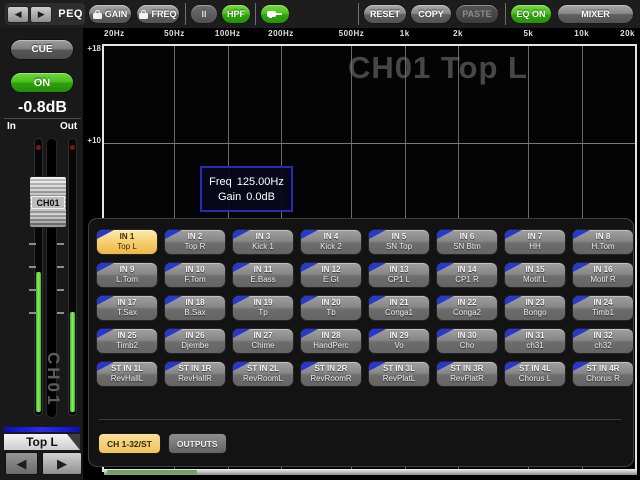 This screenshot has width=640, height=480. What do you see at coordinates (535, 269) in the screenshot?
I see `channel-id: IN 15` at bounding box center [535, 269].